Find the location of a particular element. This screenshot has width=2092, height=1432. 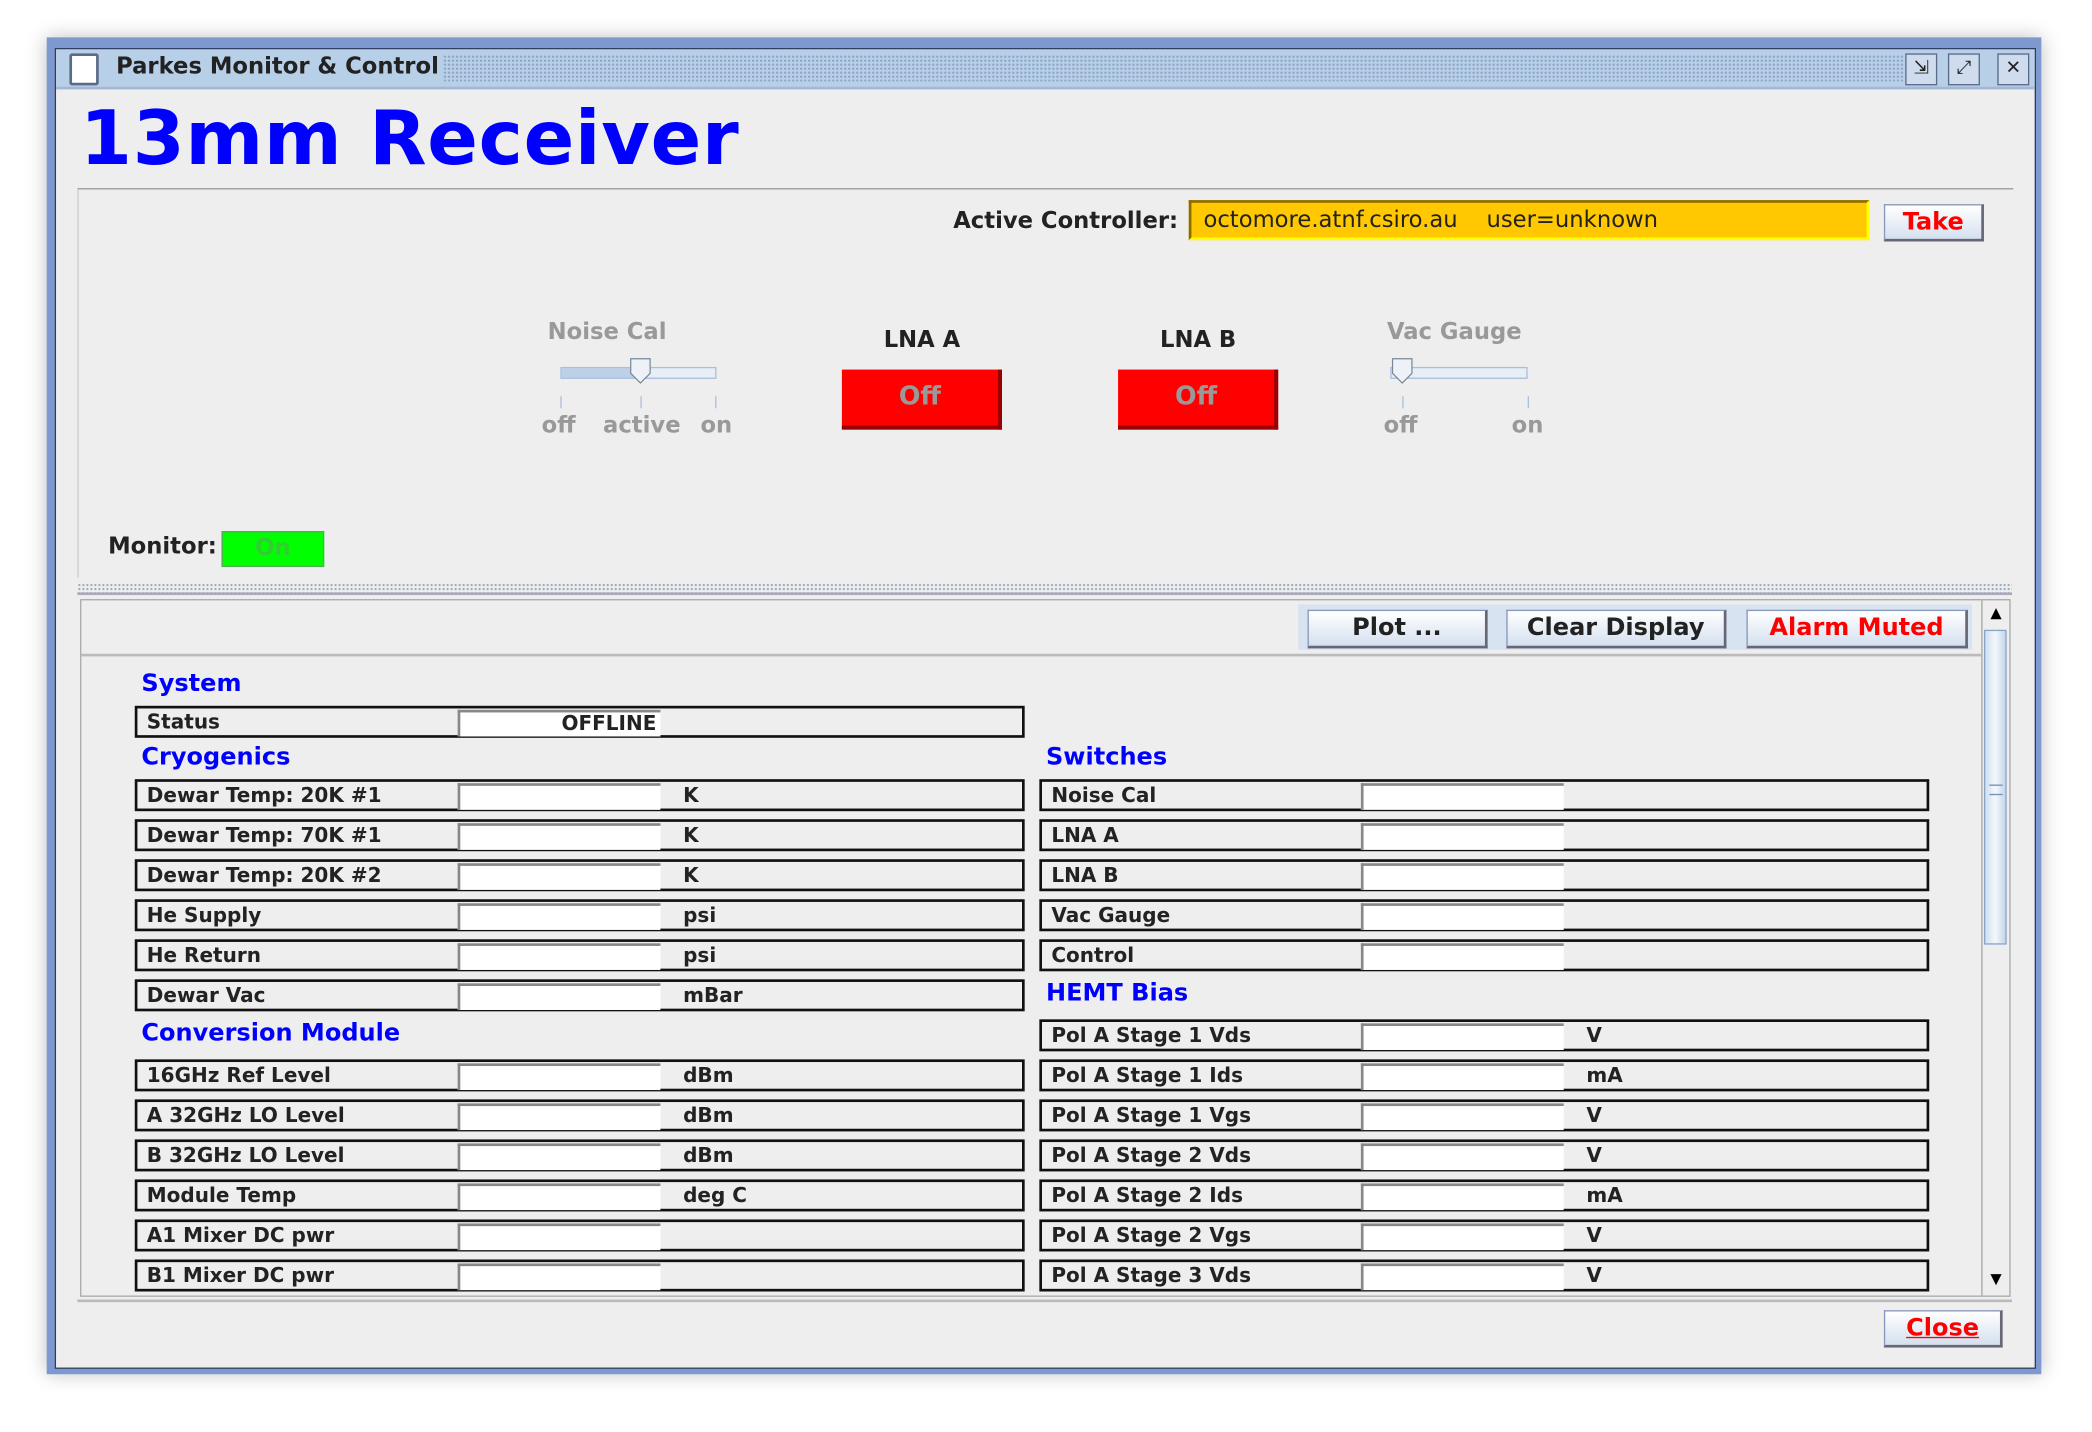

table-row: Status OFFLINE is located at coordinates (579, 721).